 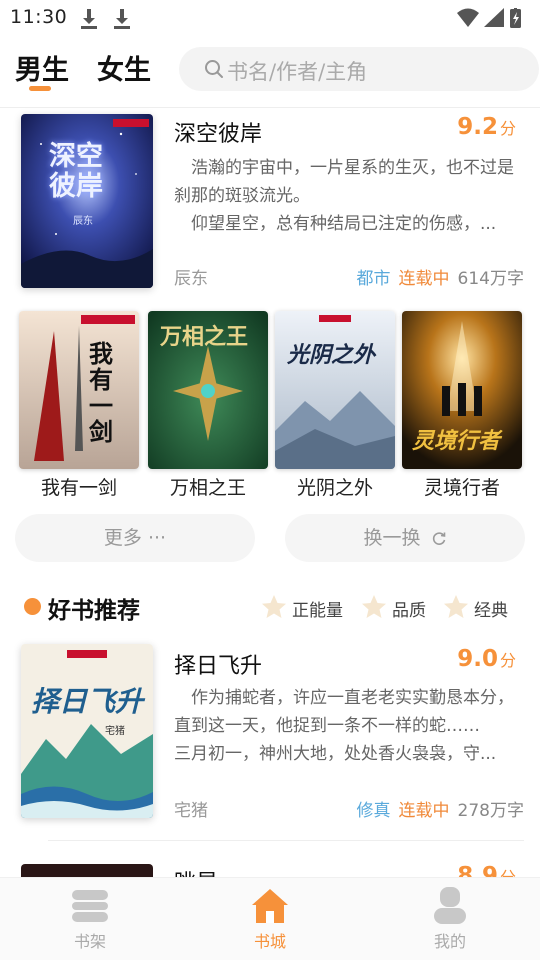 What do you see at coordinates (515, 18) in the screenshot?
I see `battery-icon` at bounding box center [515, 18].